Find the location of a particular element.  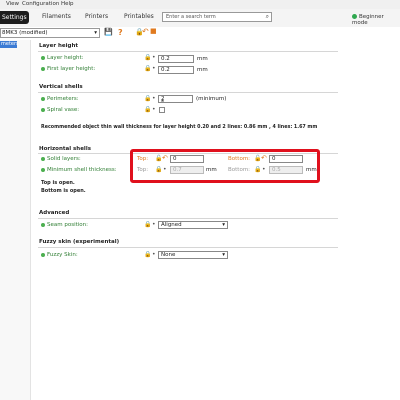

preset-value: 8MK3 (modified) is located at coordinates (25, 33).